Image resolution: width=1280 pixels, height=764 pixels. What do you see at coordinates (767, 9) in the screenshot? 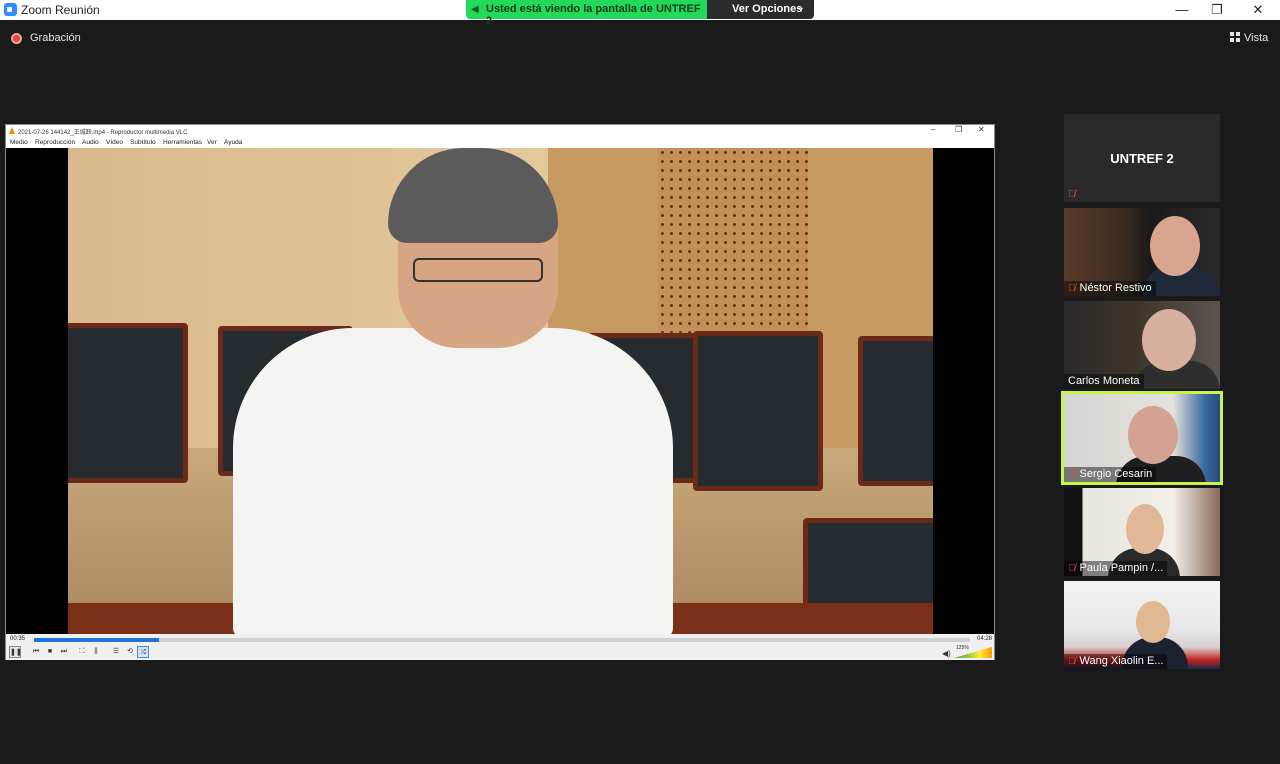
I see `view-options-label: Ver Opciones` at bounding box center [767, 9].